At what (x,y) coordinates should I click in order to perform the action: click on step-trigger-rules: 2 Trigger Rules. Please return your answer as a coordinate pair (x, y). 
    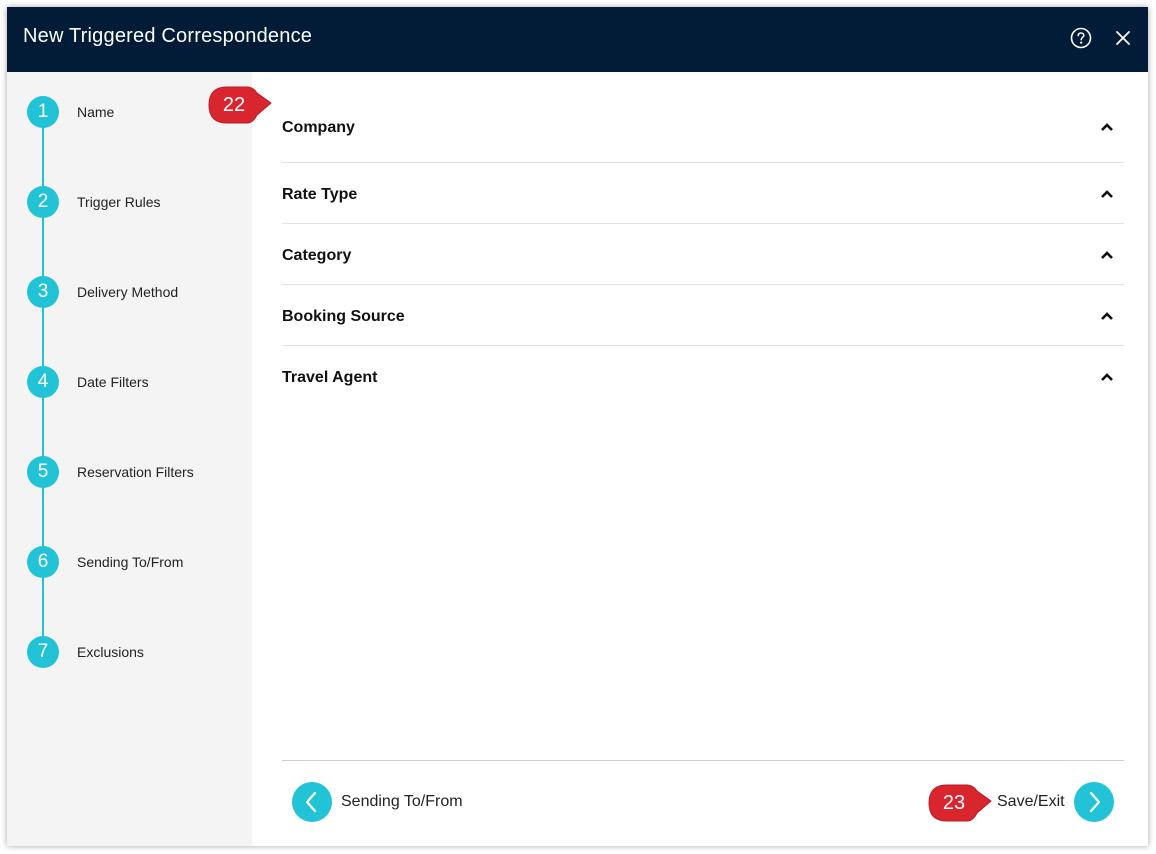
    Looking at the image, I should click on (137, 202).